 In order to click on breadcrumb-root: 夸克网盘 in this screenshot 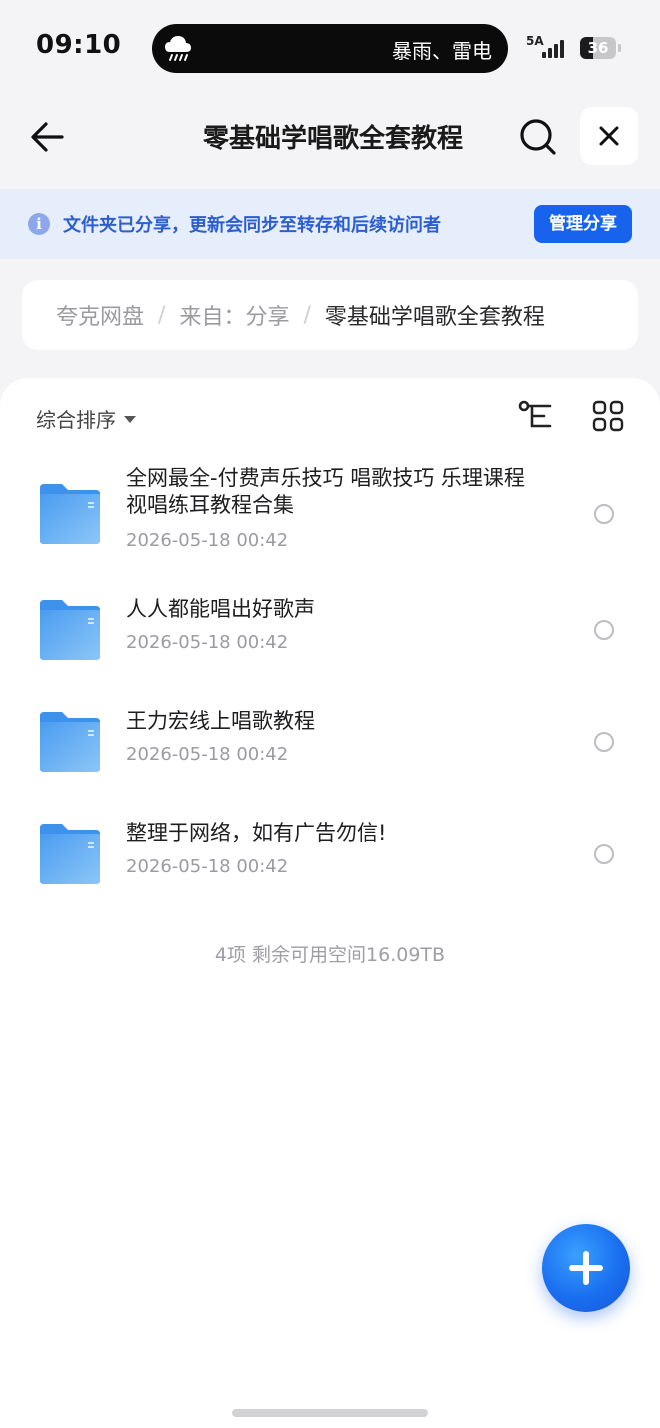, I will do `click(100, 315)`.